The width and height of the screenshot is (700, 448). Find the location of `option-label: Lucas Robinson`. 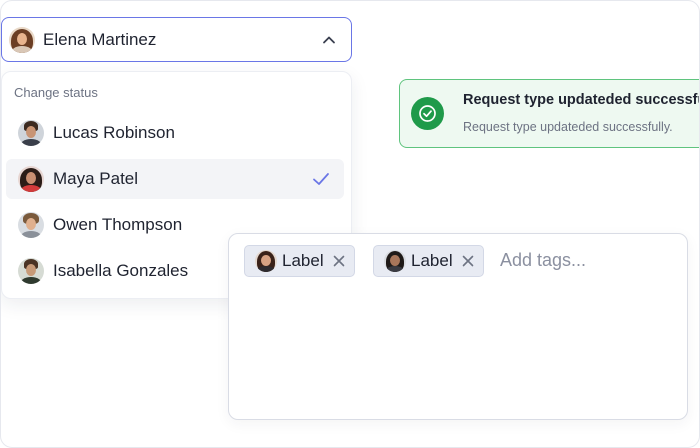

option-label: Lucas Robinson is located at coordinates (114, 132).